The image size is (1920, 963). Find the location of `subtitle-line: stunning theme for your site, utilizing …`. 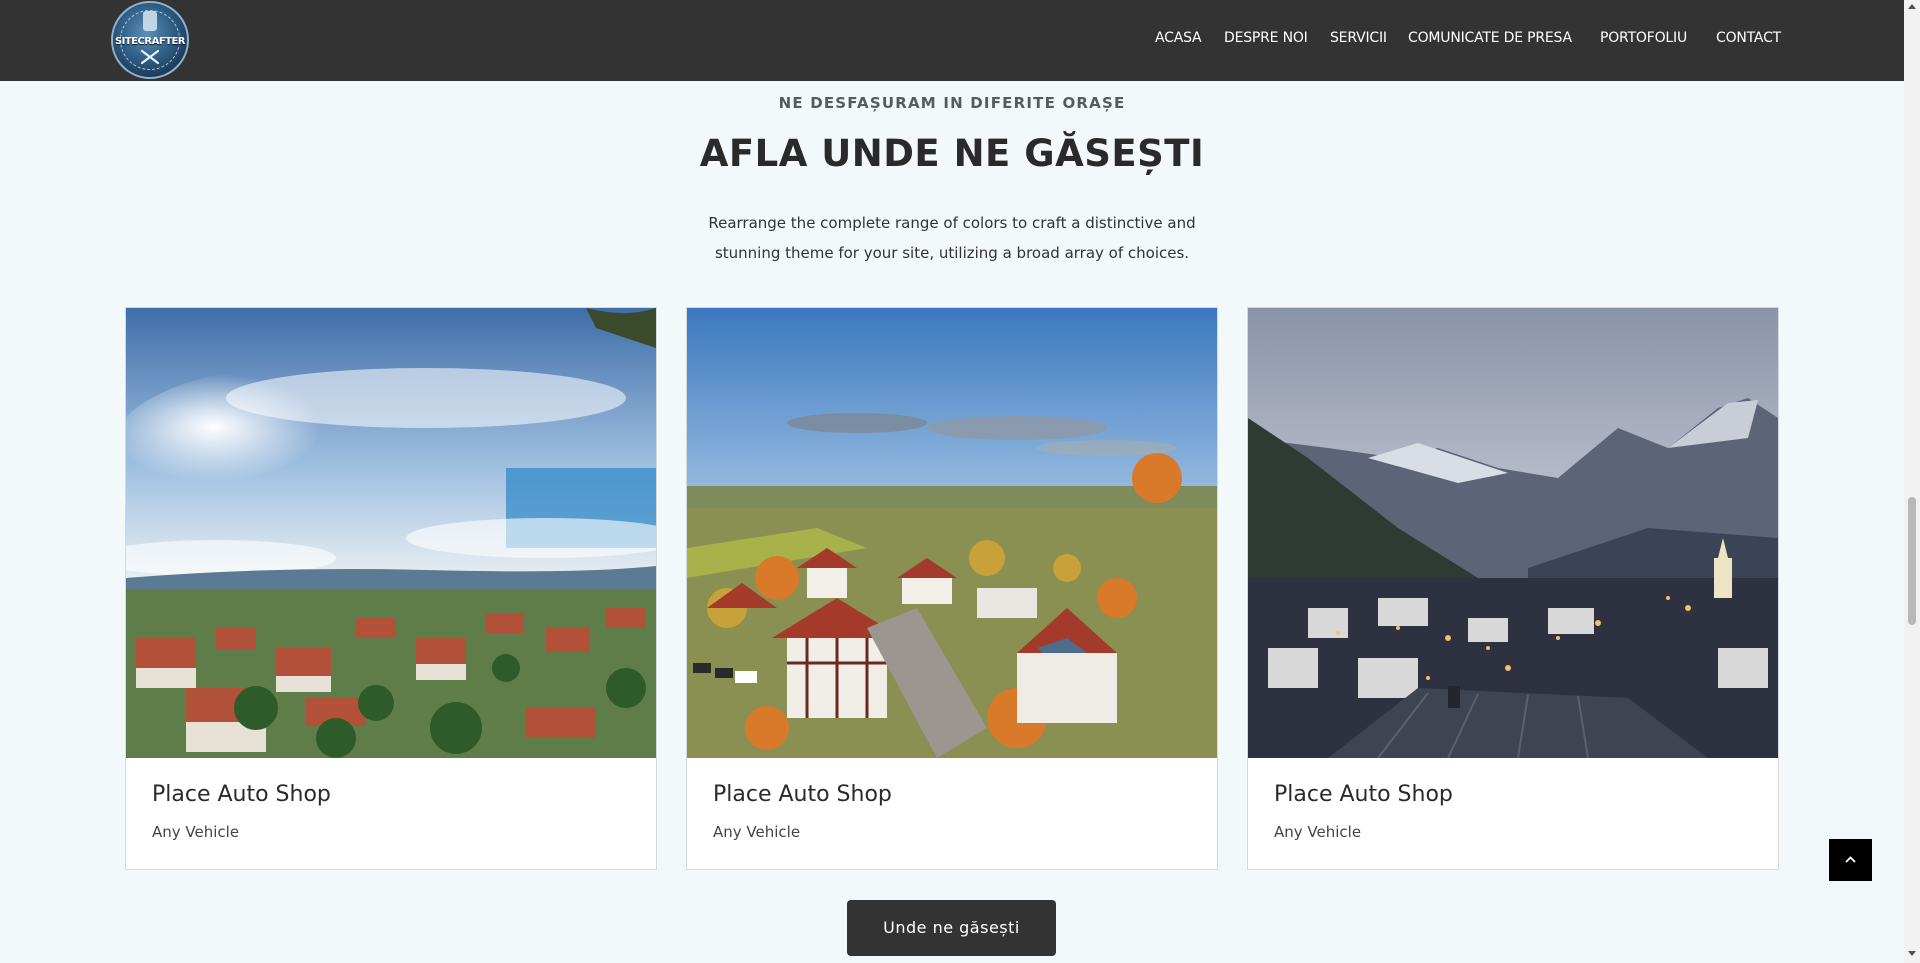

subtitle-line: stunning theme for your site, utilizing … is located at coordinates (952, 253).